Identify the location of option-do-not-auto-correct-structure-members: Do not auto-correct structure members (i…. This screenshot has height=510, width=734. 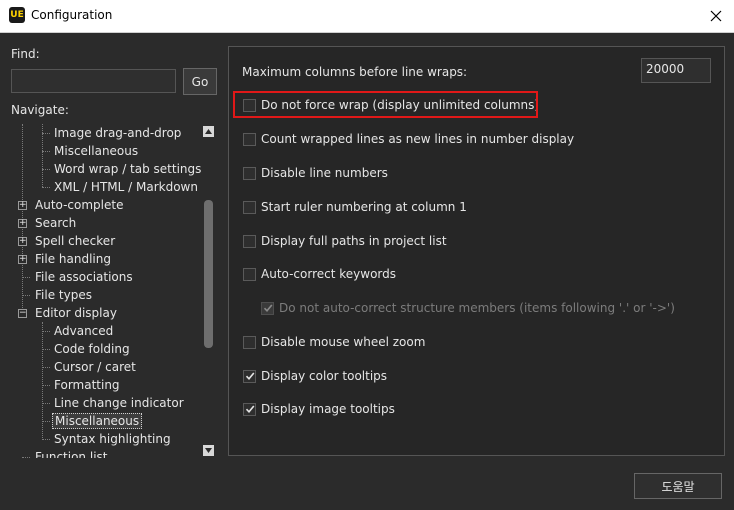
(468, 308).